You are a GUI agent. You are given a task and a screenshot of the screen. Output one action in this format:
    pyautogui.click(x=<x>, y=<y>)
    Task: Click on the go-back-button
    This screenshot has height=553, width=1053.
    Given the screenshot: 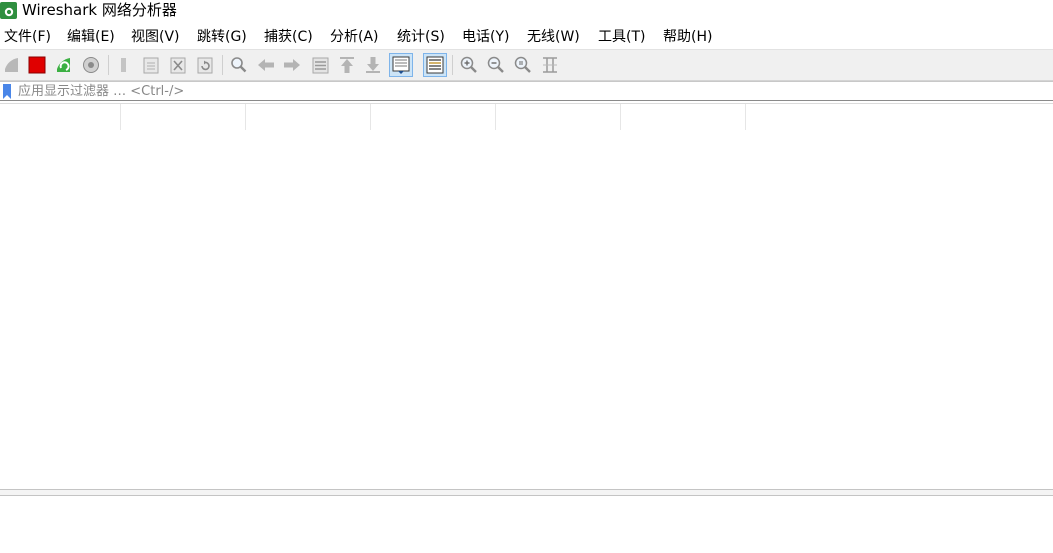 What is the action you would take?
    pyautogui.click(x=266, y=65)
    